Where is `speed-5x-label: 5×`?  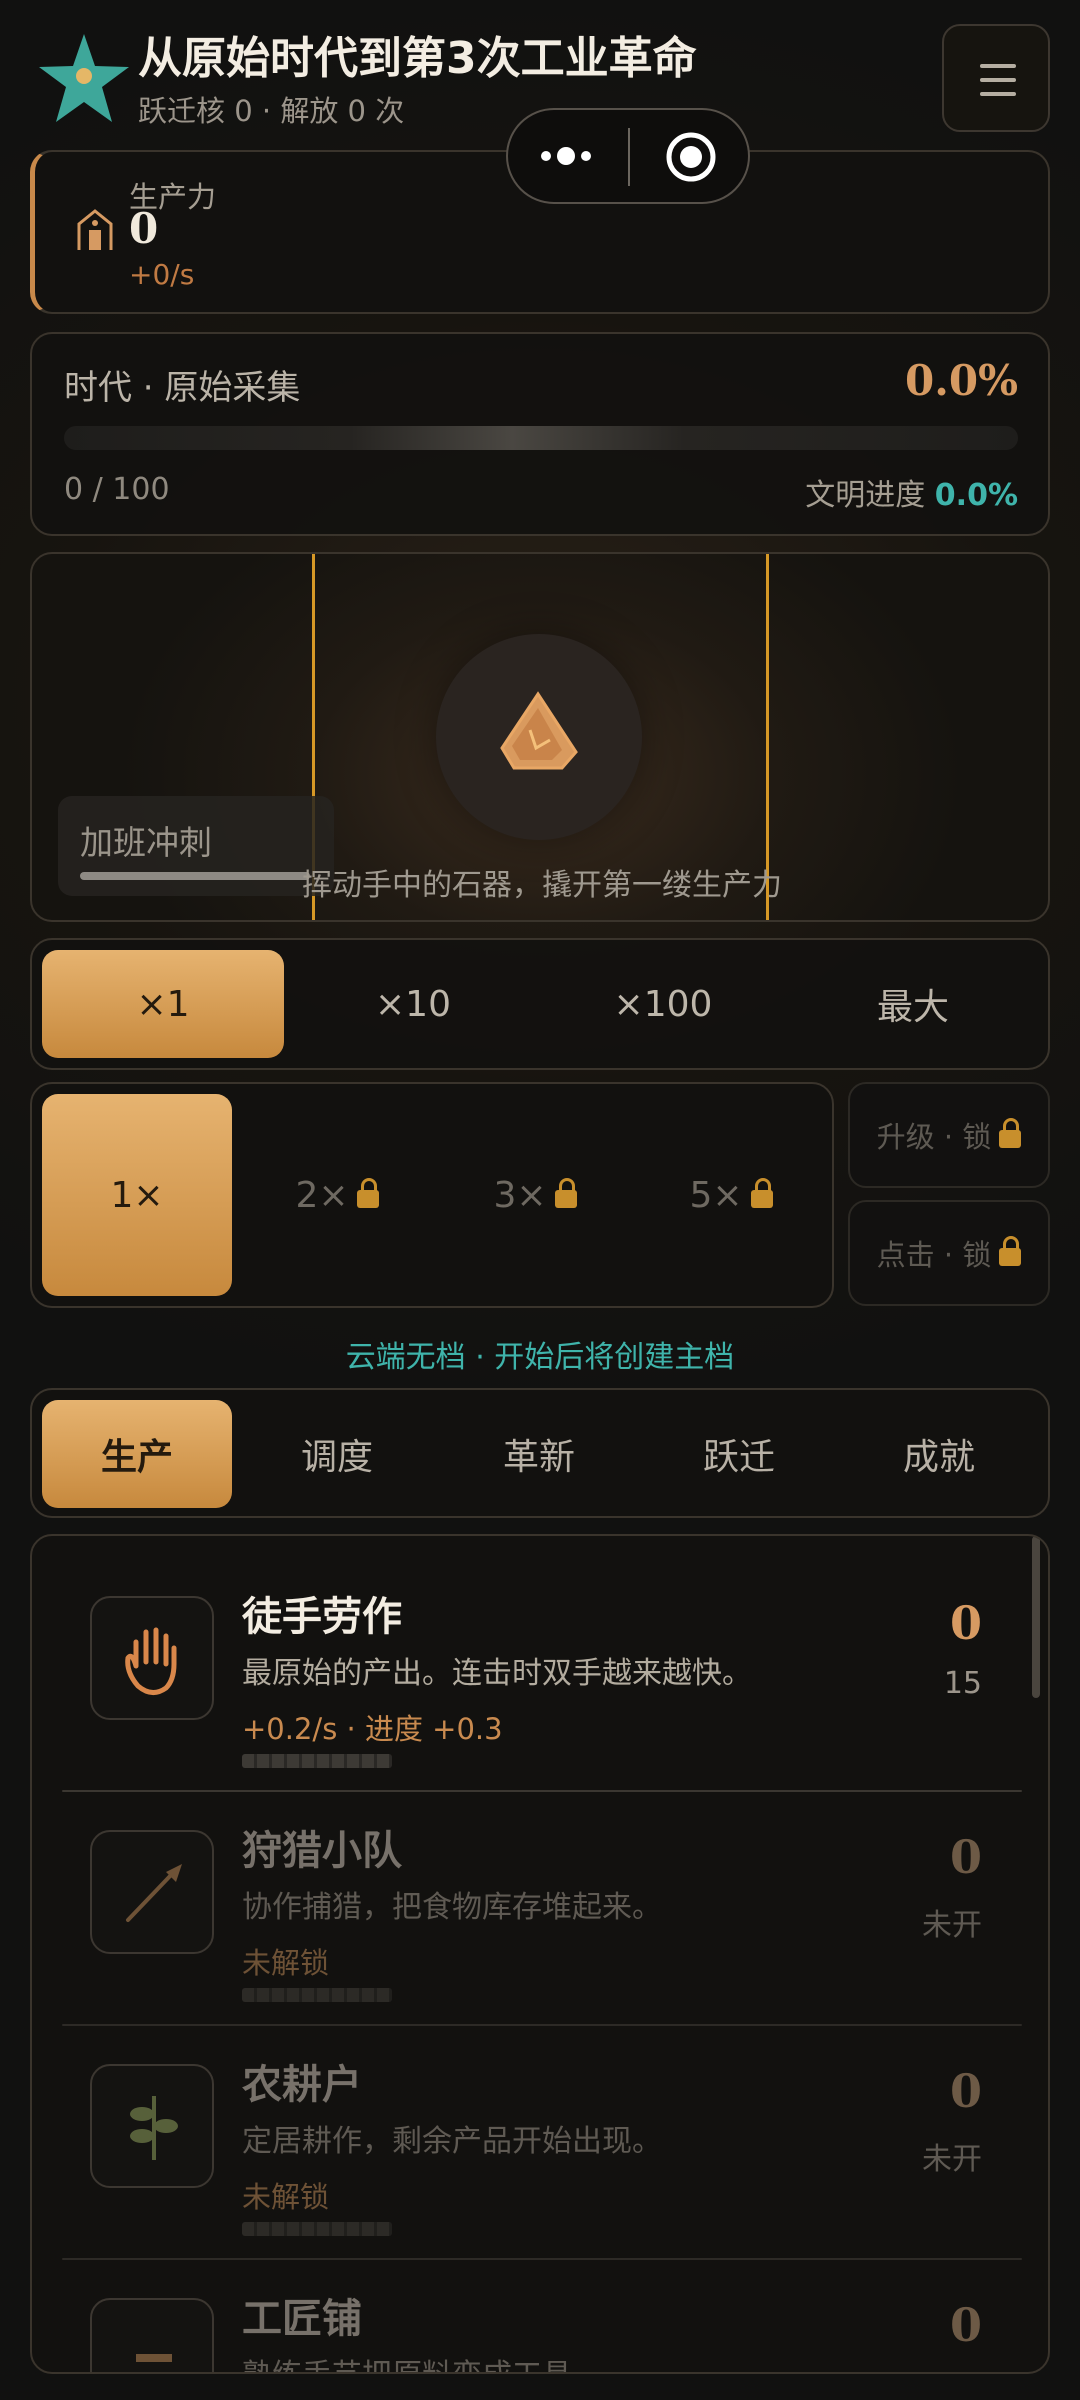
speed-5x-label: 5× is located at coordinates (716, 1195).